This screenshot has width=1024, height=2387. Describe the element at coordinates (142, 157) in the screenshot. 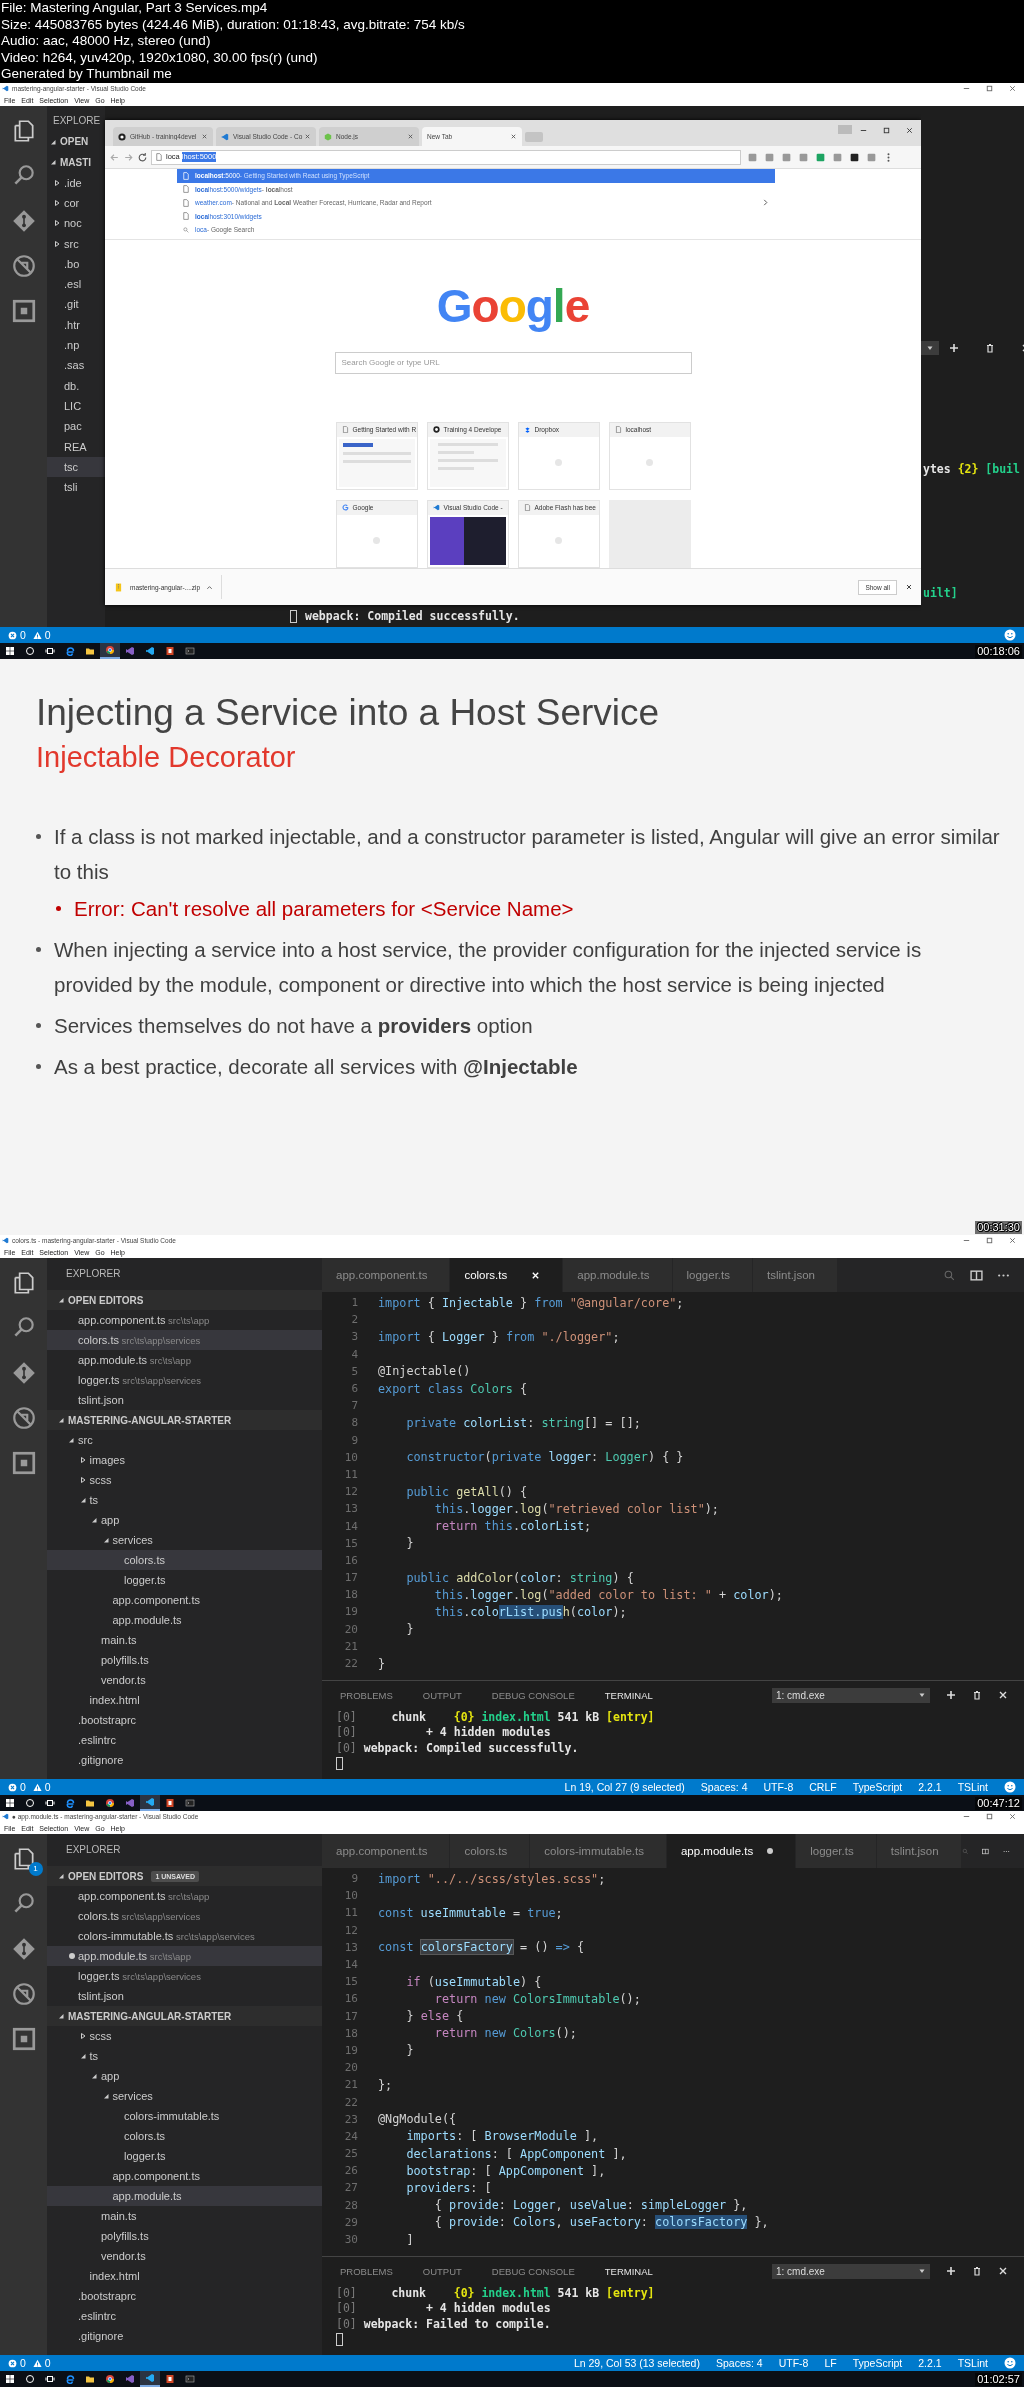

I see `reload-icon` at that location.